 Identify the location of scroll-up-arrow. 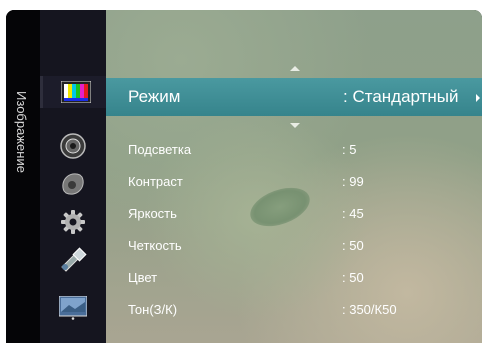
(295, 68).